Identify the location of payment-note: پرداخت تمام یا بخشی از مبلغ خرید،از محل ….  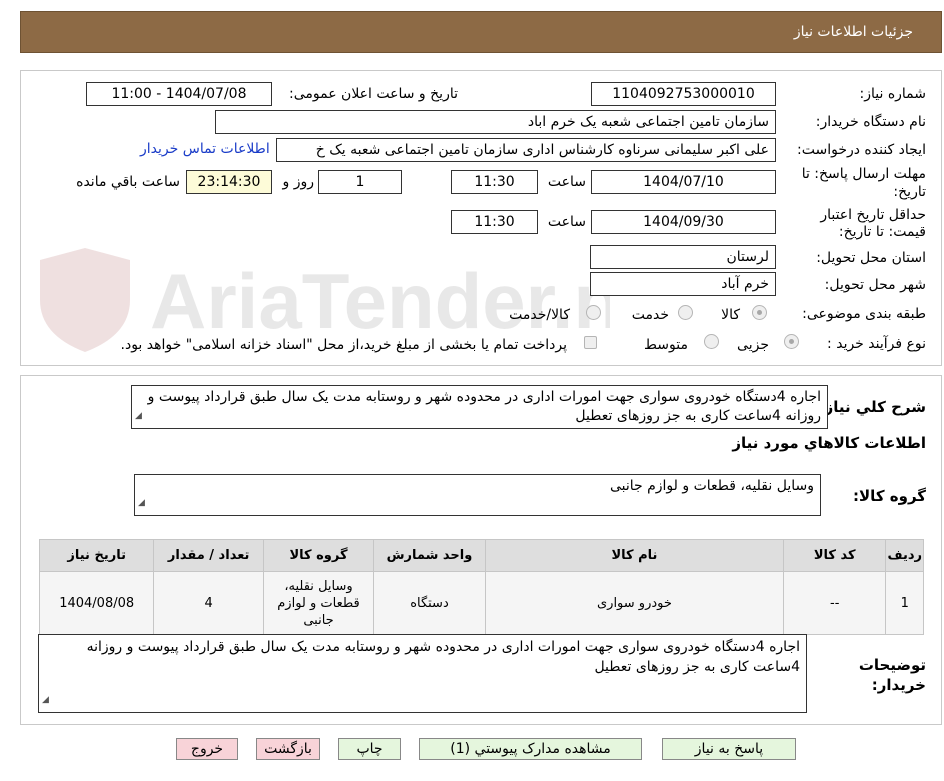
(343, 345).